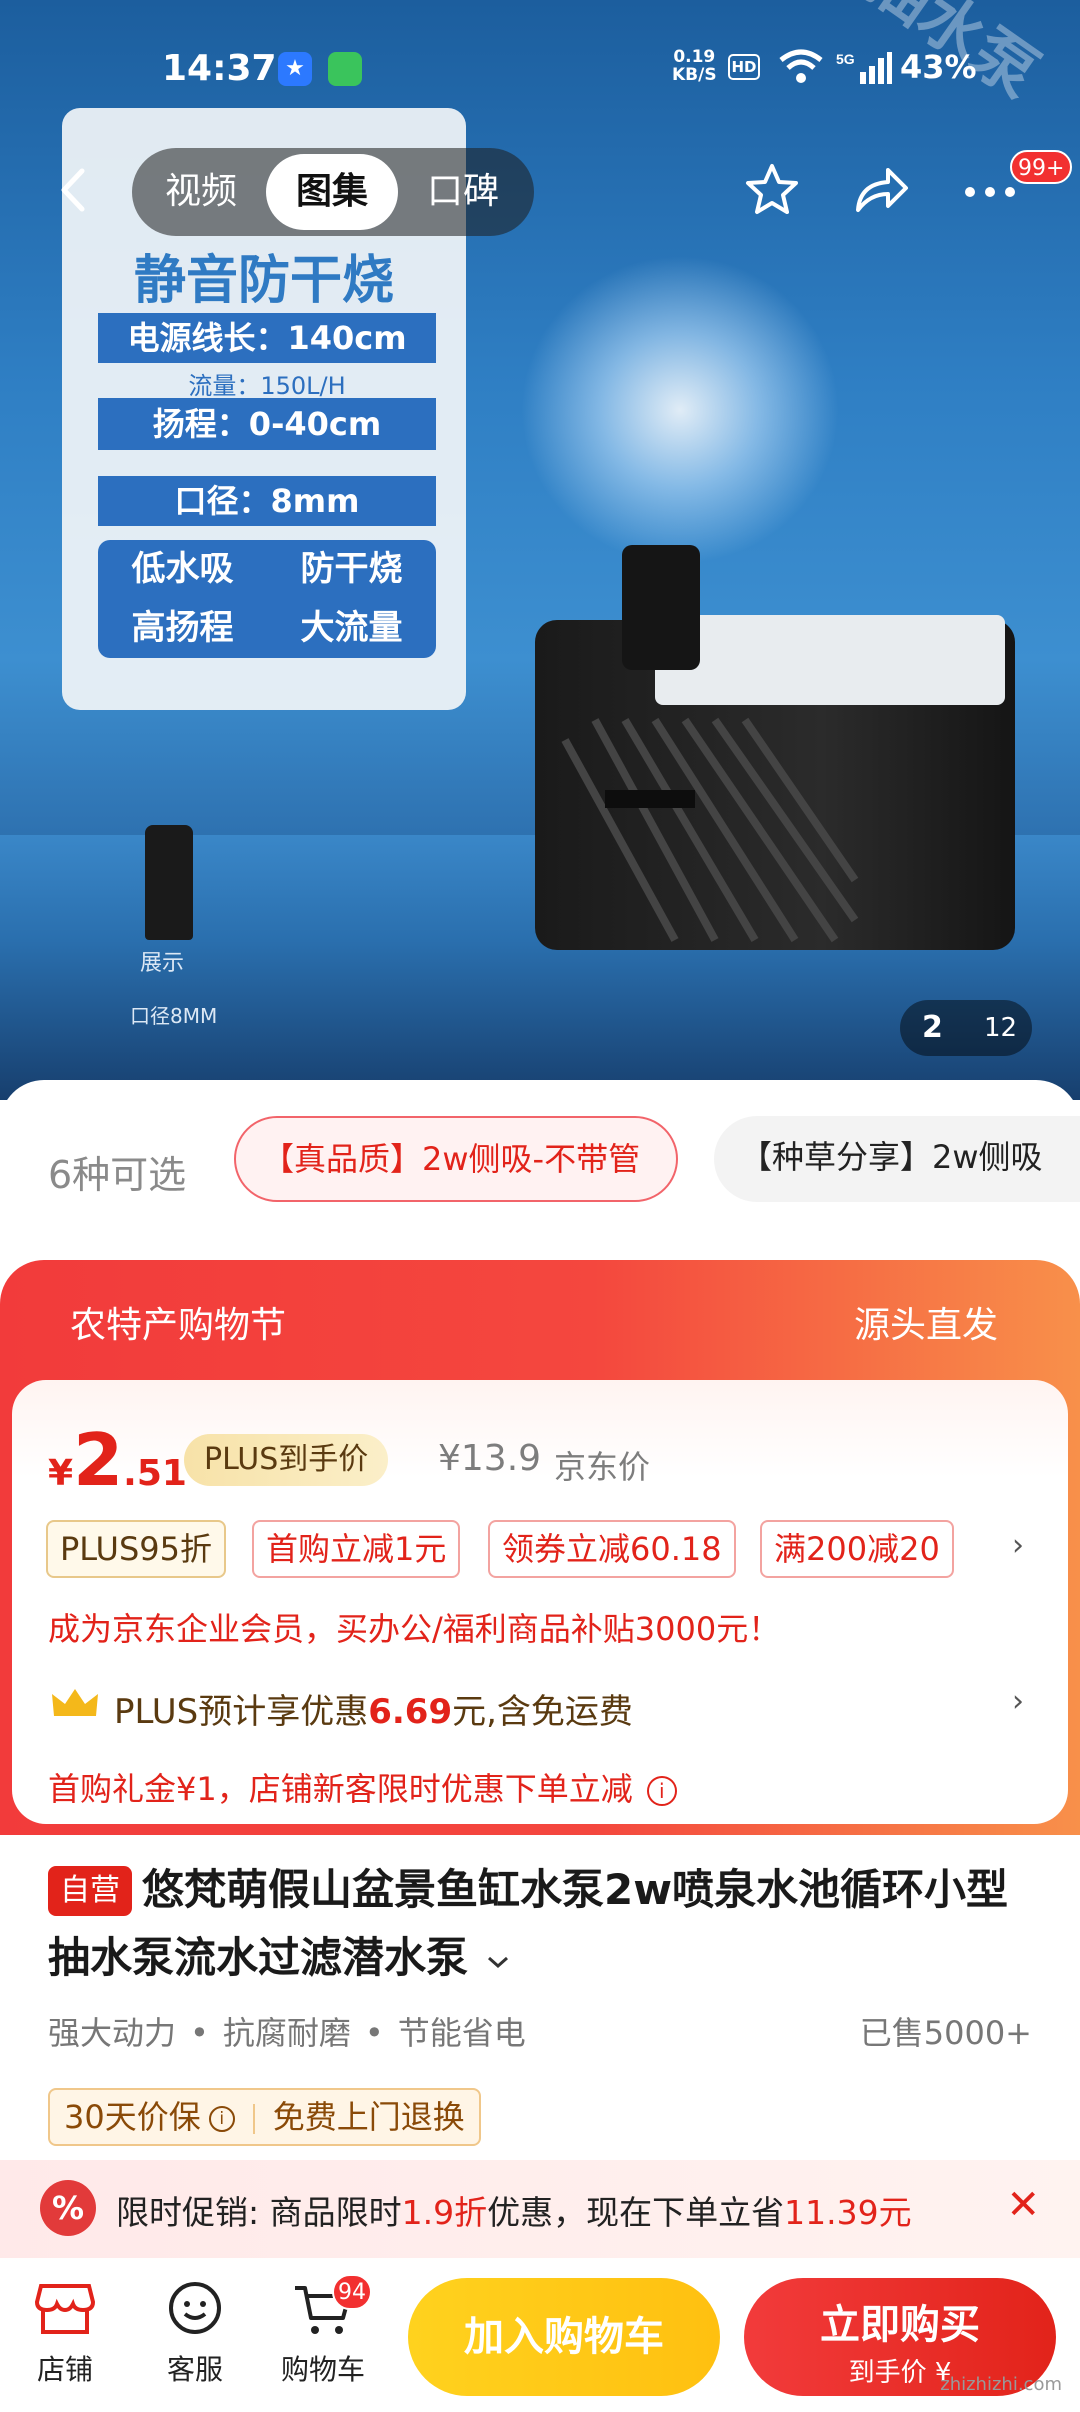  What do you see at coordinates (174, 1016) in the screenshot?
I see `nozzle-size-label: 口径8MM` at bounding box center [174, 1016].